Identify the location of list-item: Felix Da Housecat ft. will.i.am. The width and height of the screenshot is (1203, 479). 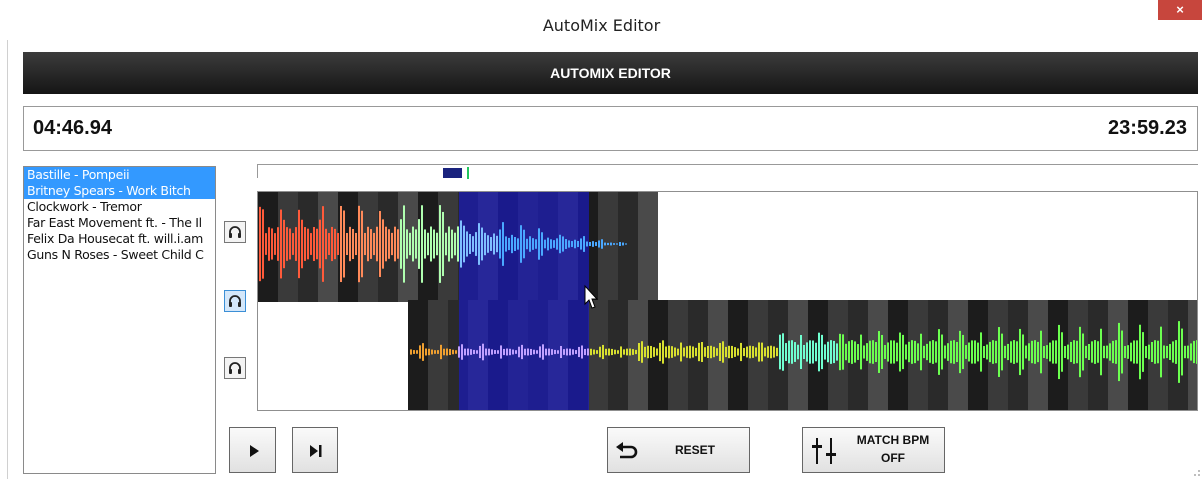
(119, 239).